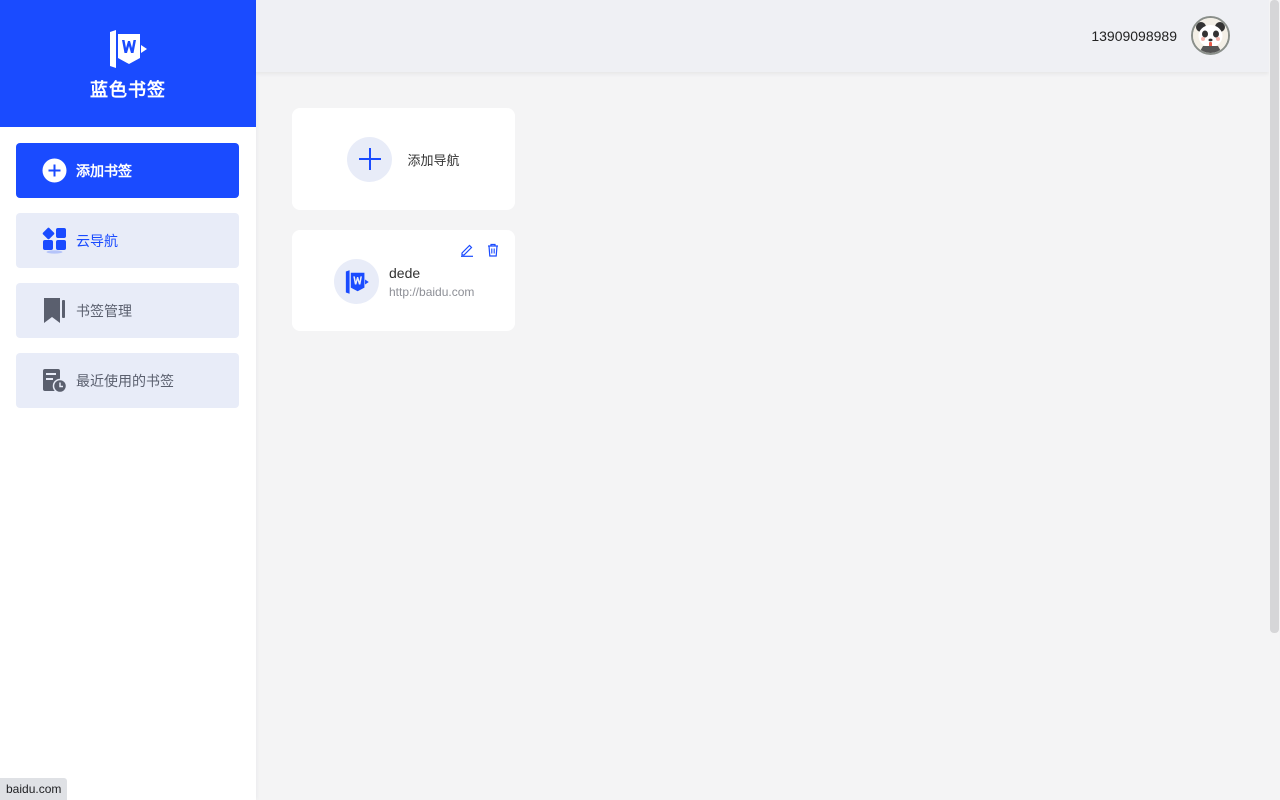  What do you see at coordinates (54, 170) in the screenshot?
I see `plus-circle-icon` at bounding box center [54, 170].